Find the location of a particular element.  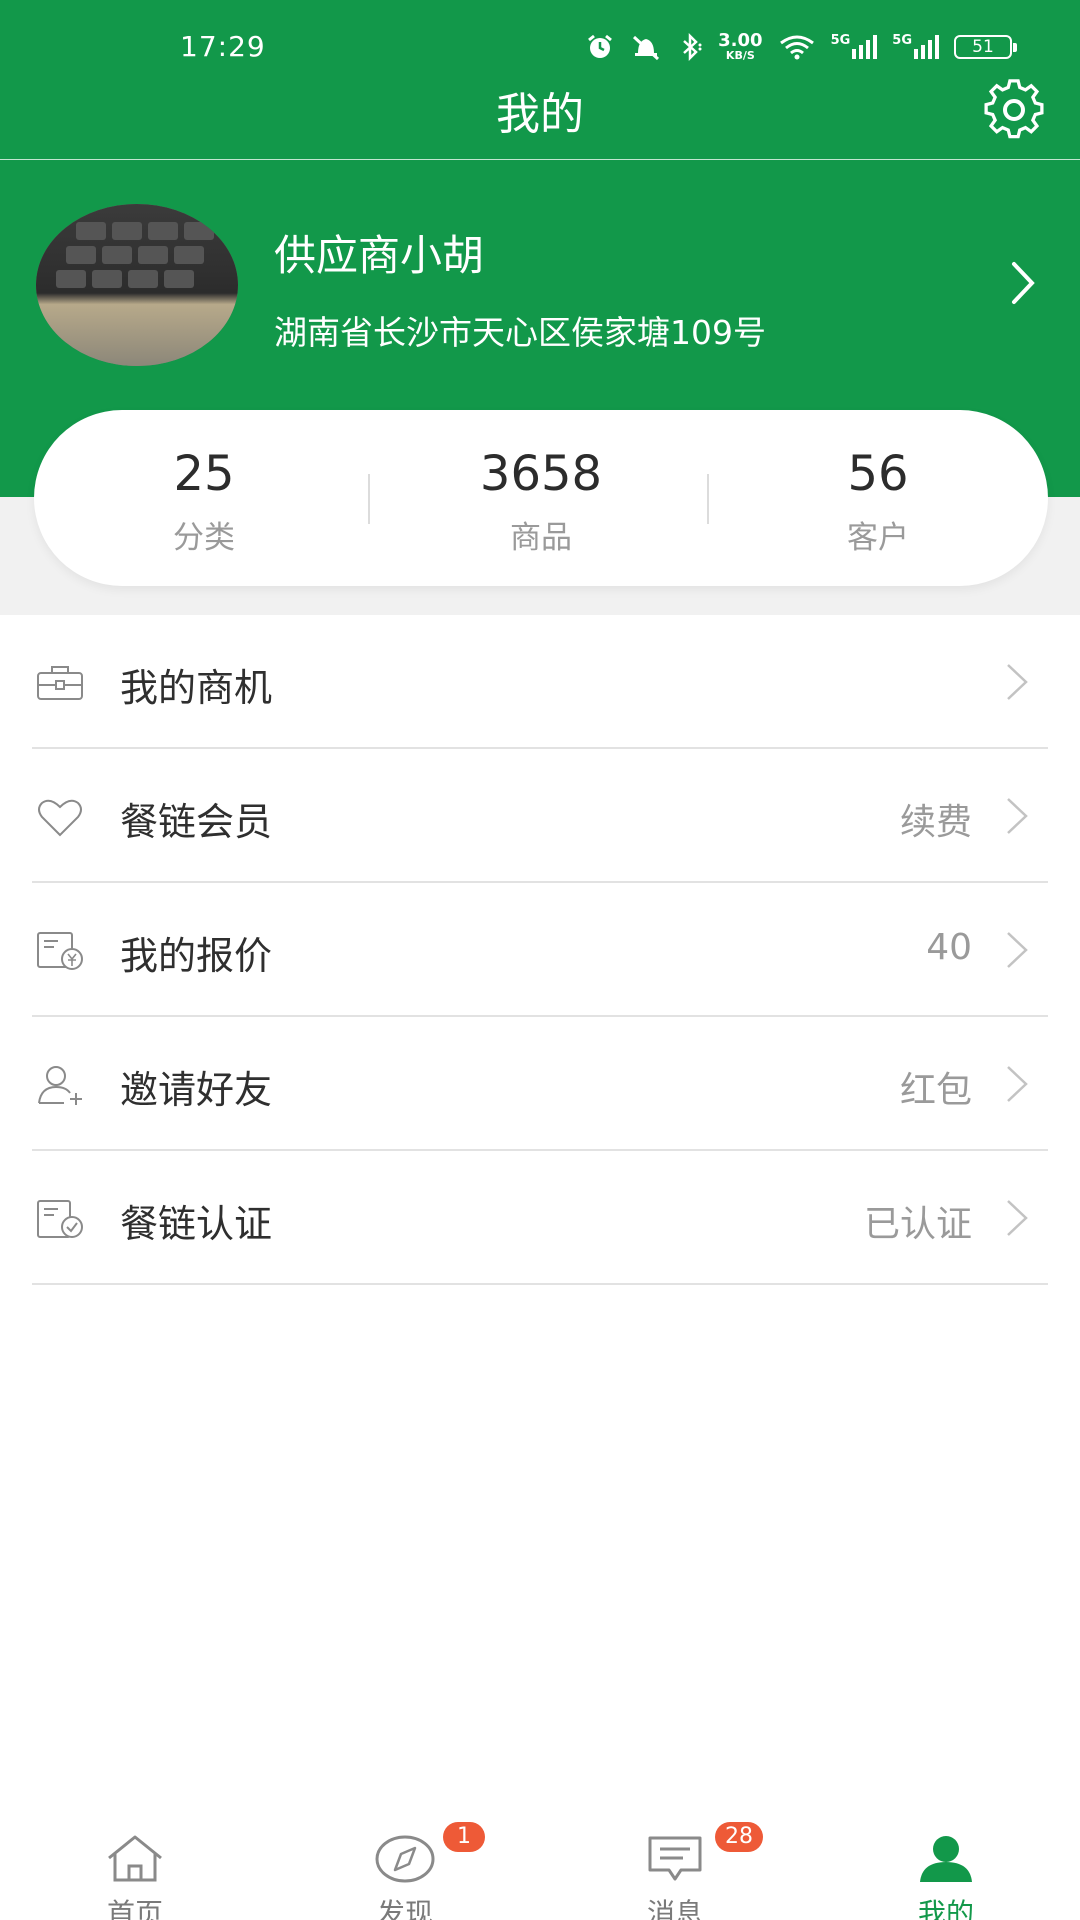

bottom-tab-bar: 首页 1 发现 28 消息 我的 is located at coordinates (540, 1870).